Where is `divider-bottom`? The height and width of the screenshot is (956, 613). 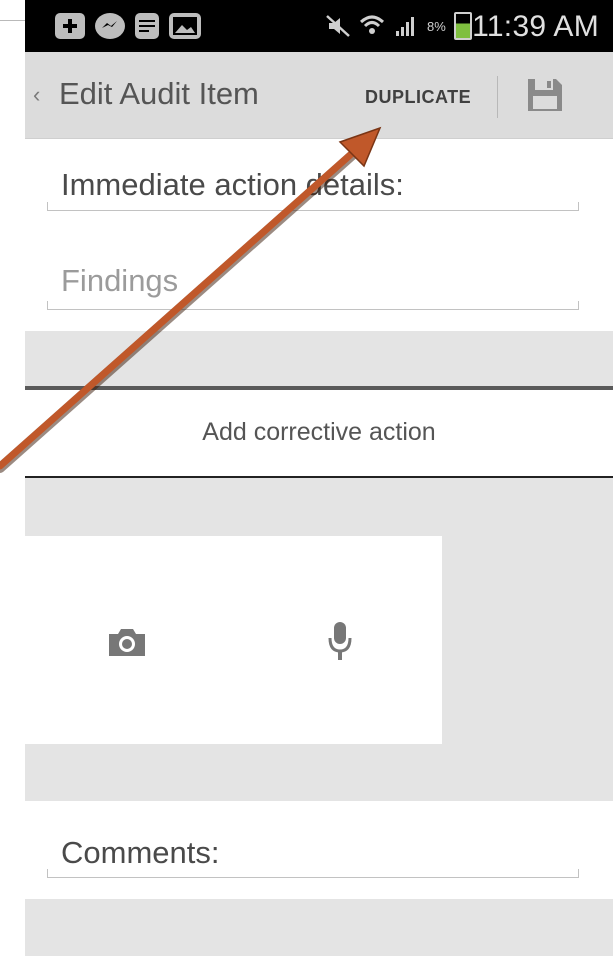
divider-bottom is located at coordinates (319, 477).